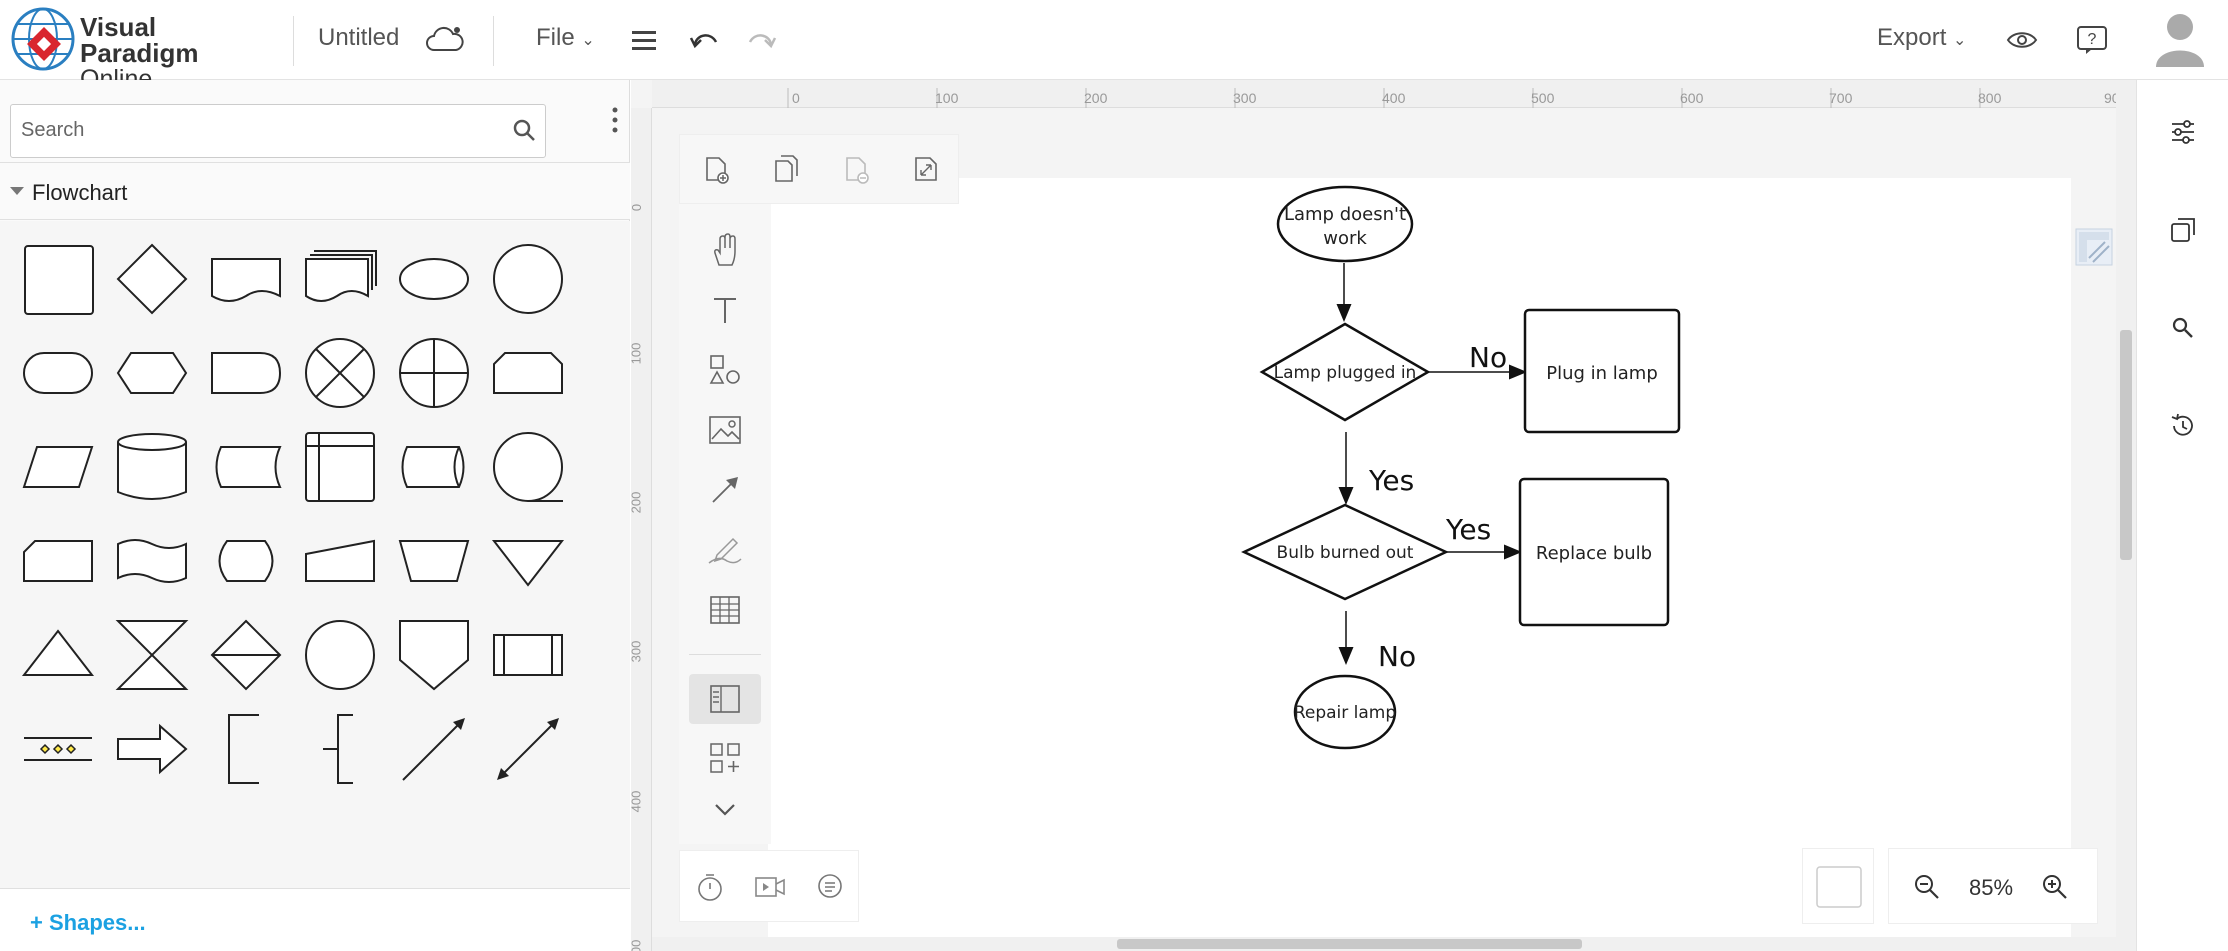 The image size is (2228, 951). What do you see at coordinates (43, 39) in the screenshot?
I see `visual-paradigm-logo-icon` at bounding box center [43, 39].